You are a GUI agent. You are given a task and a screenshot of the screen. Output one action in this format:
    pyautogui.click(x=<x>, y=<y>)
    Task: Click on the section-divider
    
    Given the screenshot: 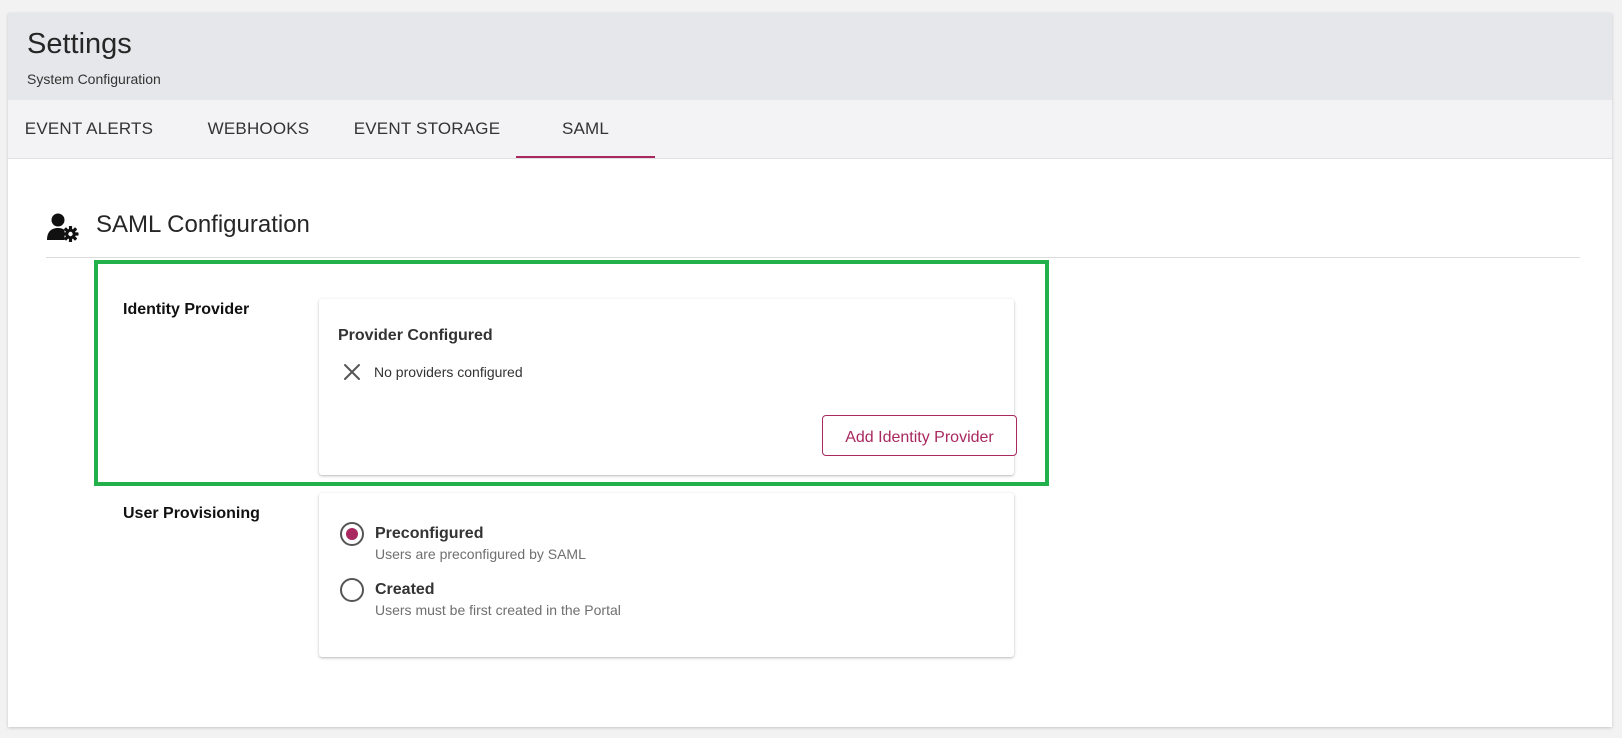 What is the action you would take?
    pyautogui.click(x=813, y=257)
    